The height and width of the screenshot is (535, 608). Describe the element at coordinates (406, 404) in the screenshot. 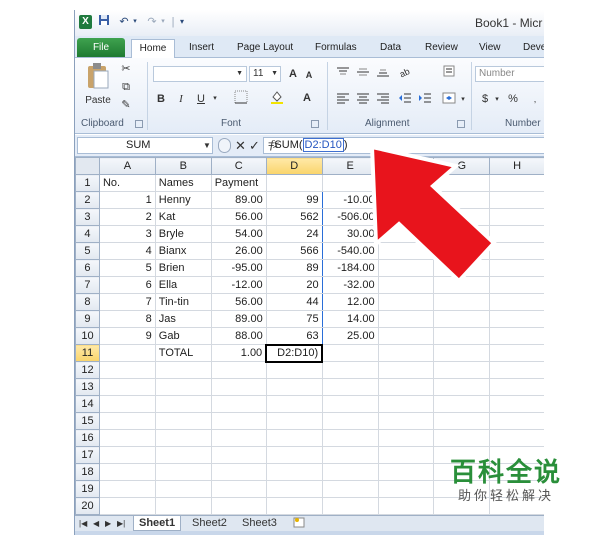

I see `cell-f14` at that location.